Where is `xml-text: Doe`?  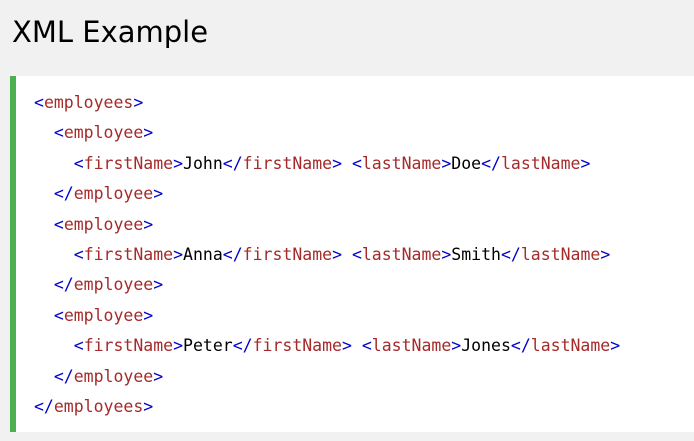 xml-text: Doe is located at coordinates (466, 163).